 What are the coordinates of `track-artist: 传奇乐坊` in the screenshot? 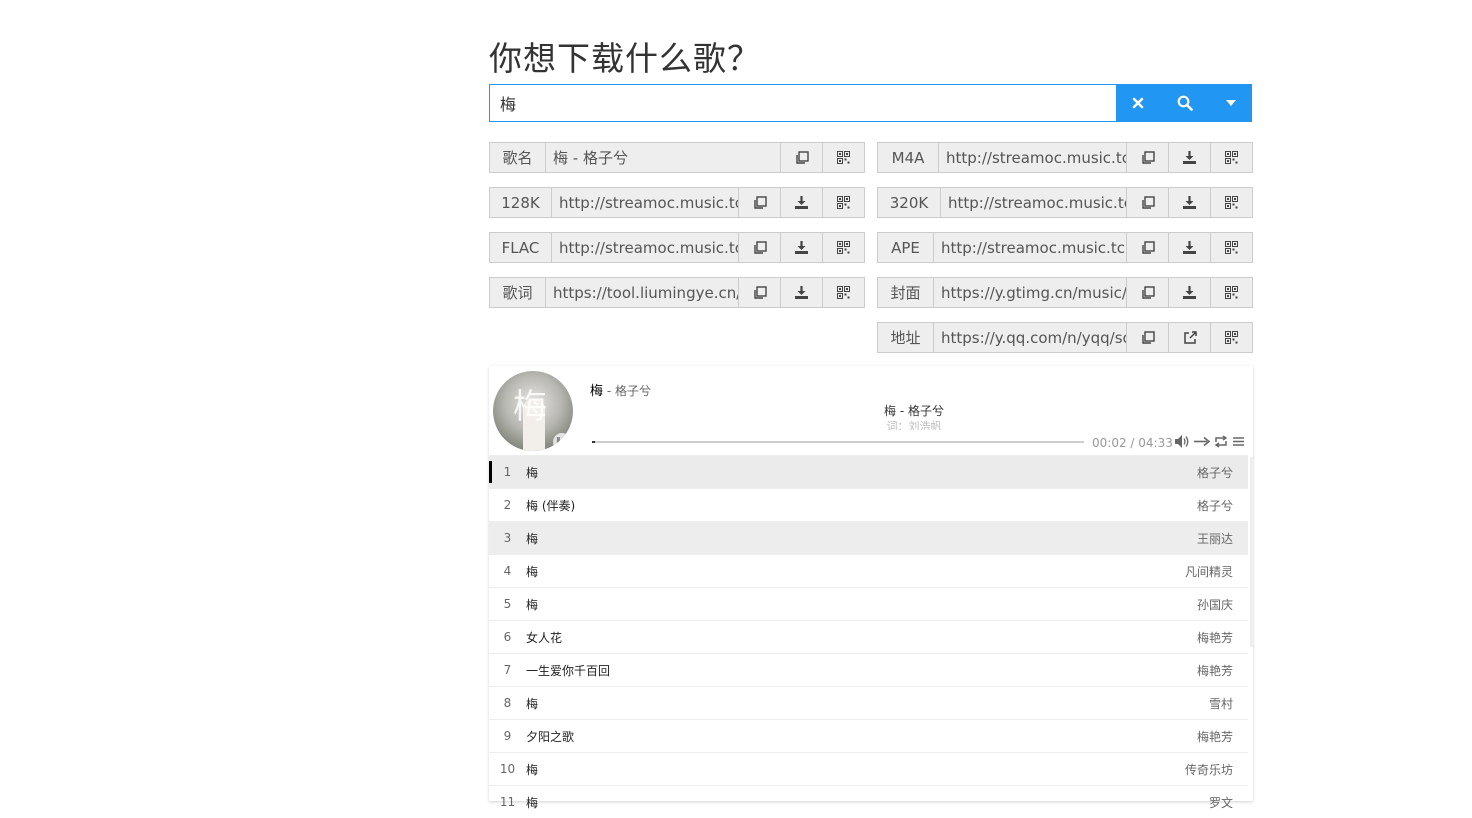 It's located at (1208, 769).